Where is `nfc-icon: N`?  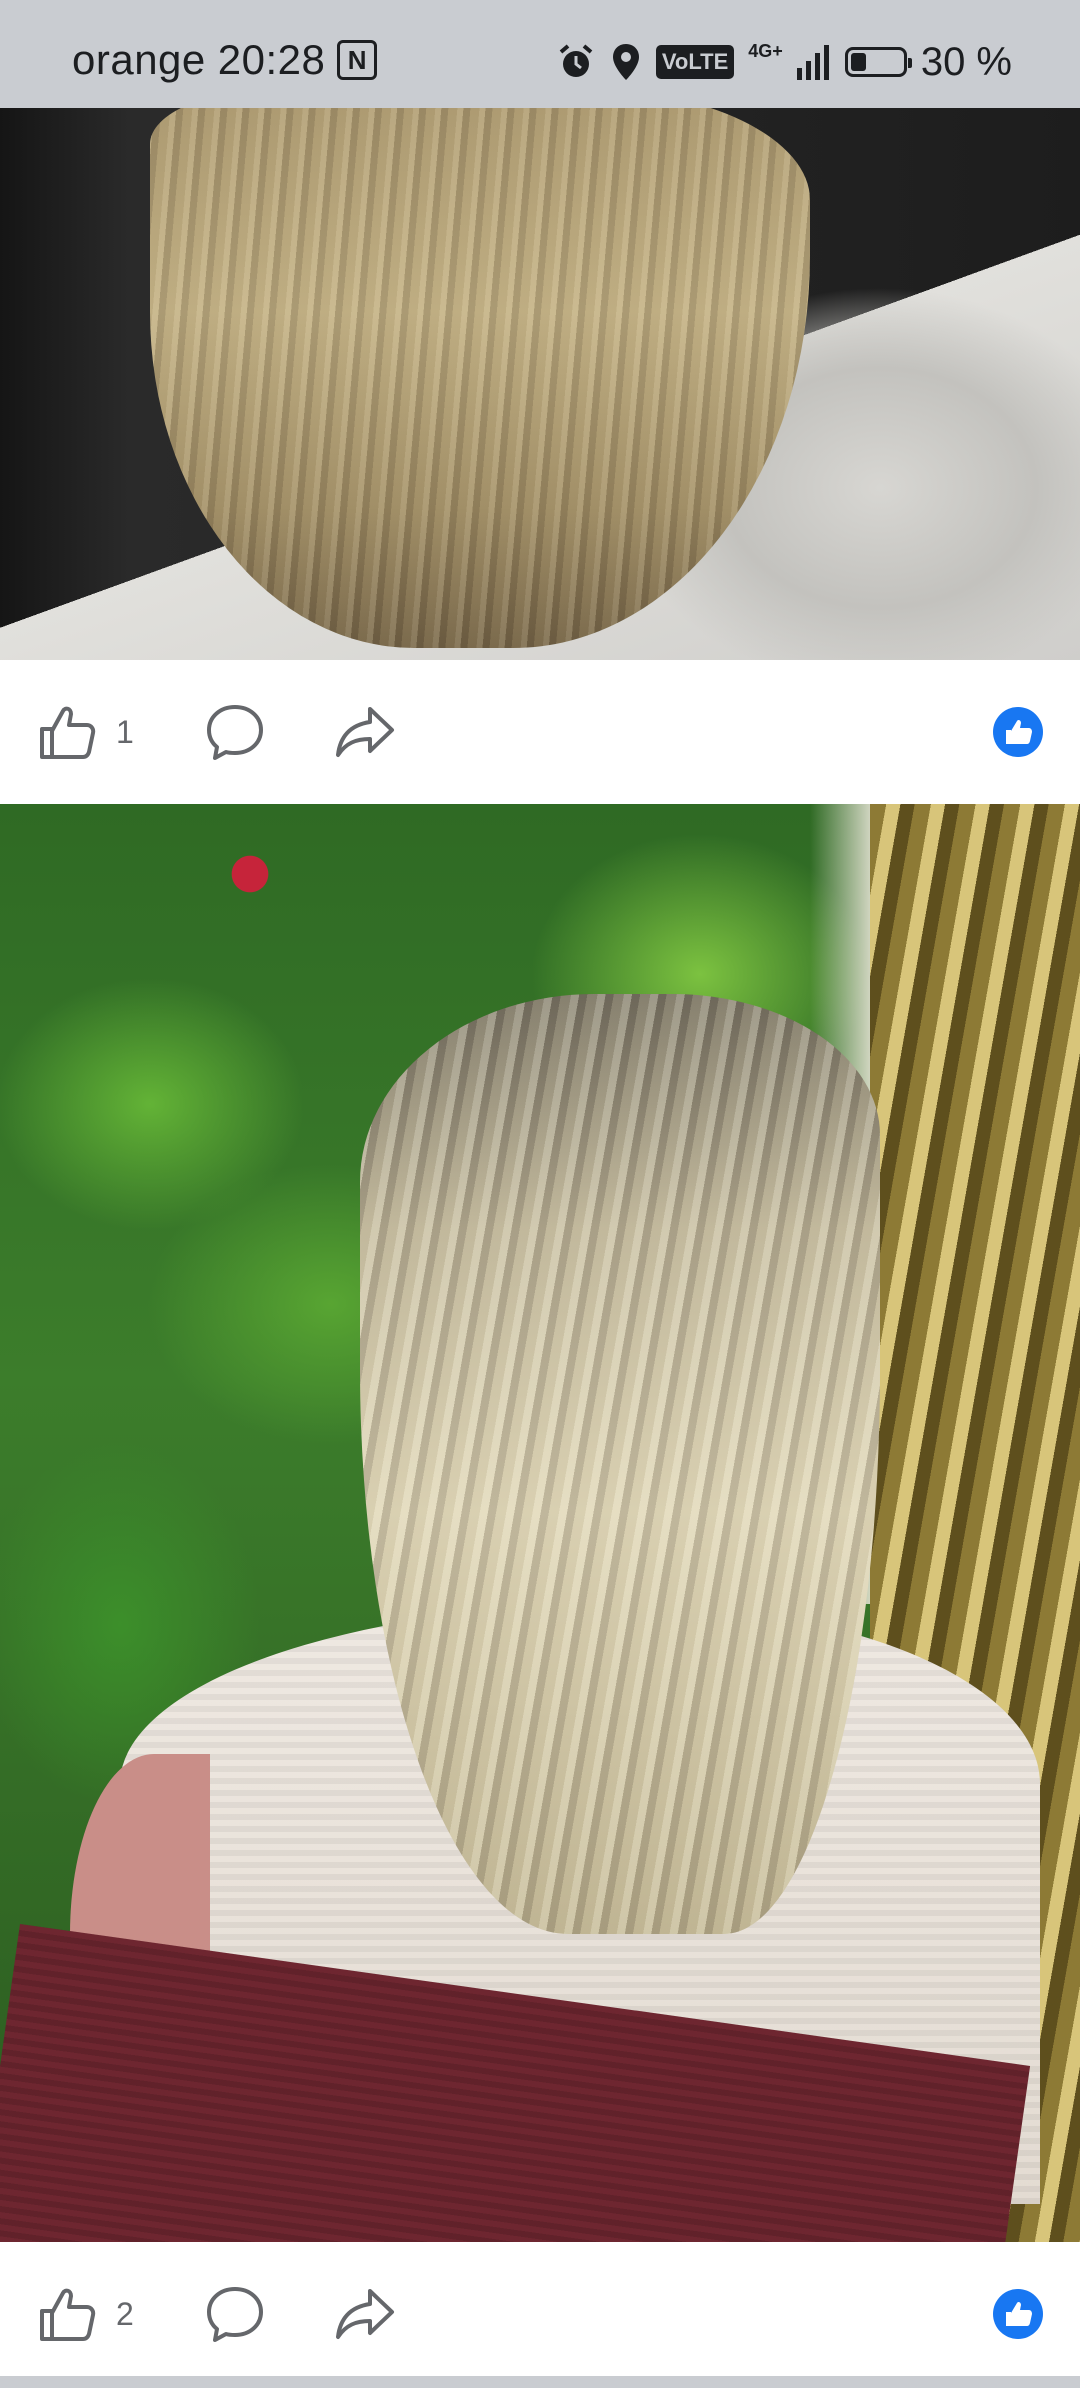
nfc-icon: N is located at coordinates (357, 60).